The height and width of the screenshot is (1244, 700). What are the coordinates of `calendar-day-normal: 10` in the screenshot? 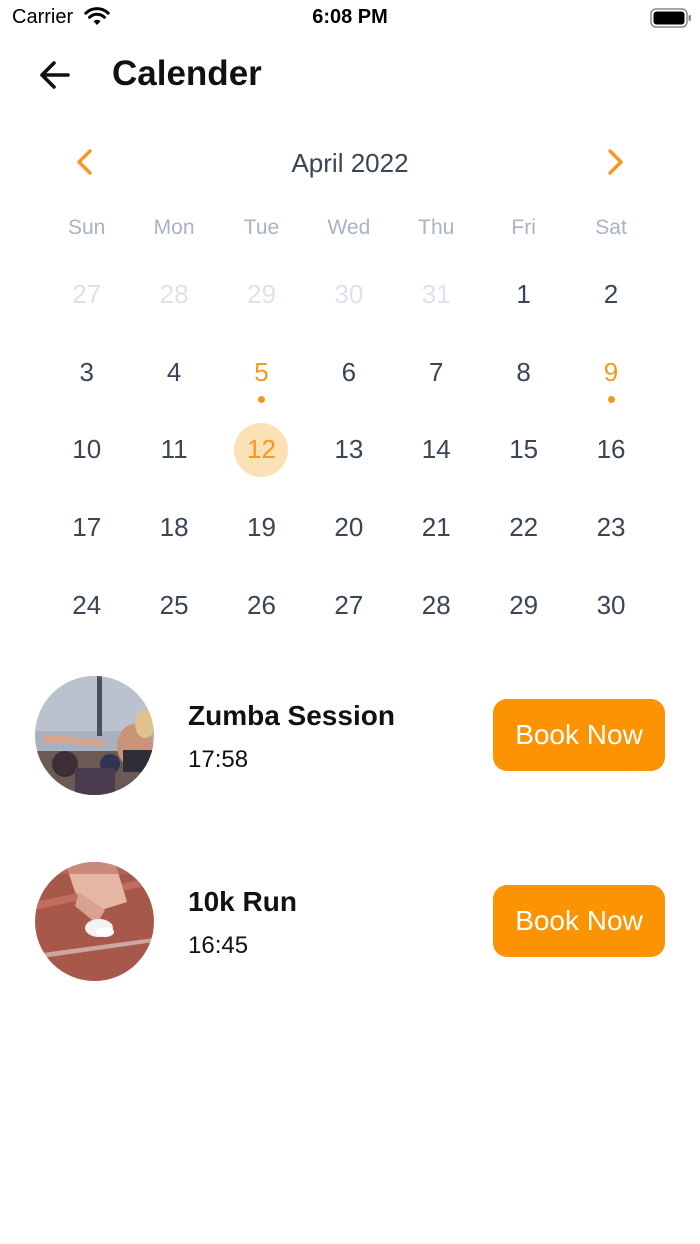 It's located at (86, 450).